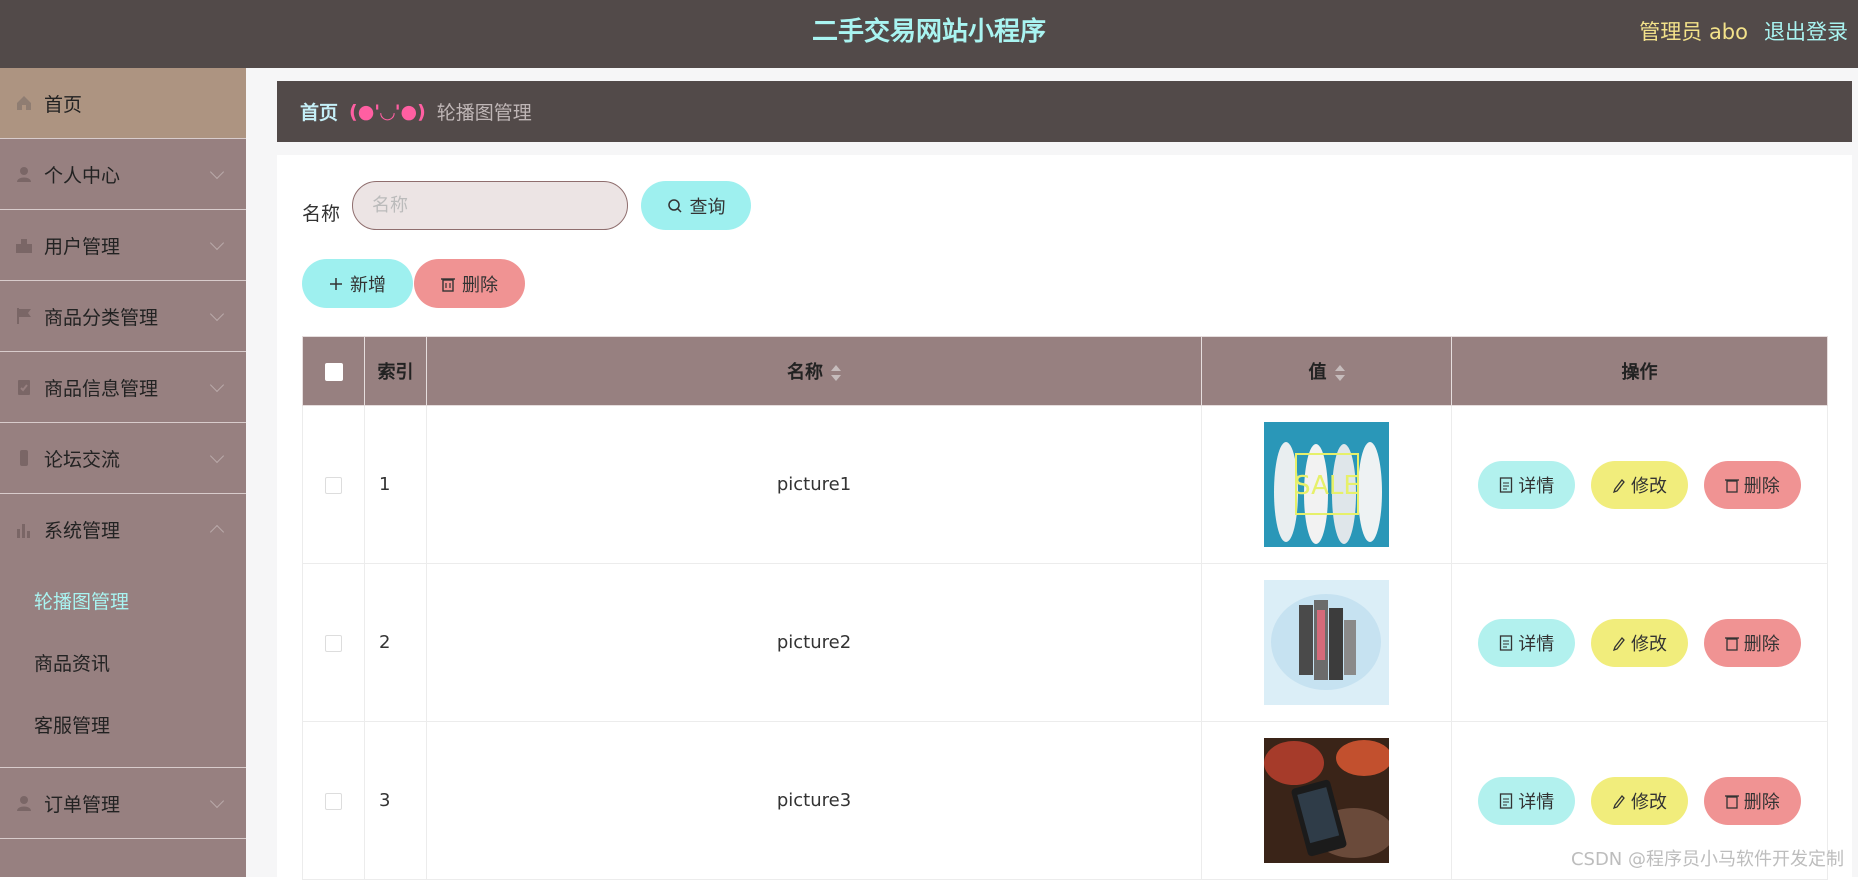 The width and height of the screenshot is (1858, 880). What do you see at coordinates (82, 804) in the screenshot?
I see `sidebar-item-label: 订单管理` at bounding box center [82, 804].